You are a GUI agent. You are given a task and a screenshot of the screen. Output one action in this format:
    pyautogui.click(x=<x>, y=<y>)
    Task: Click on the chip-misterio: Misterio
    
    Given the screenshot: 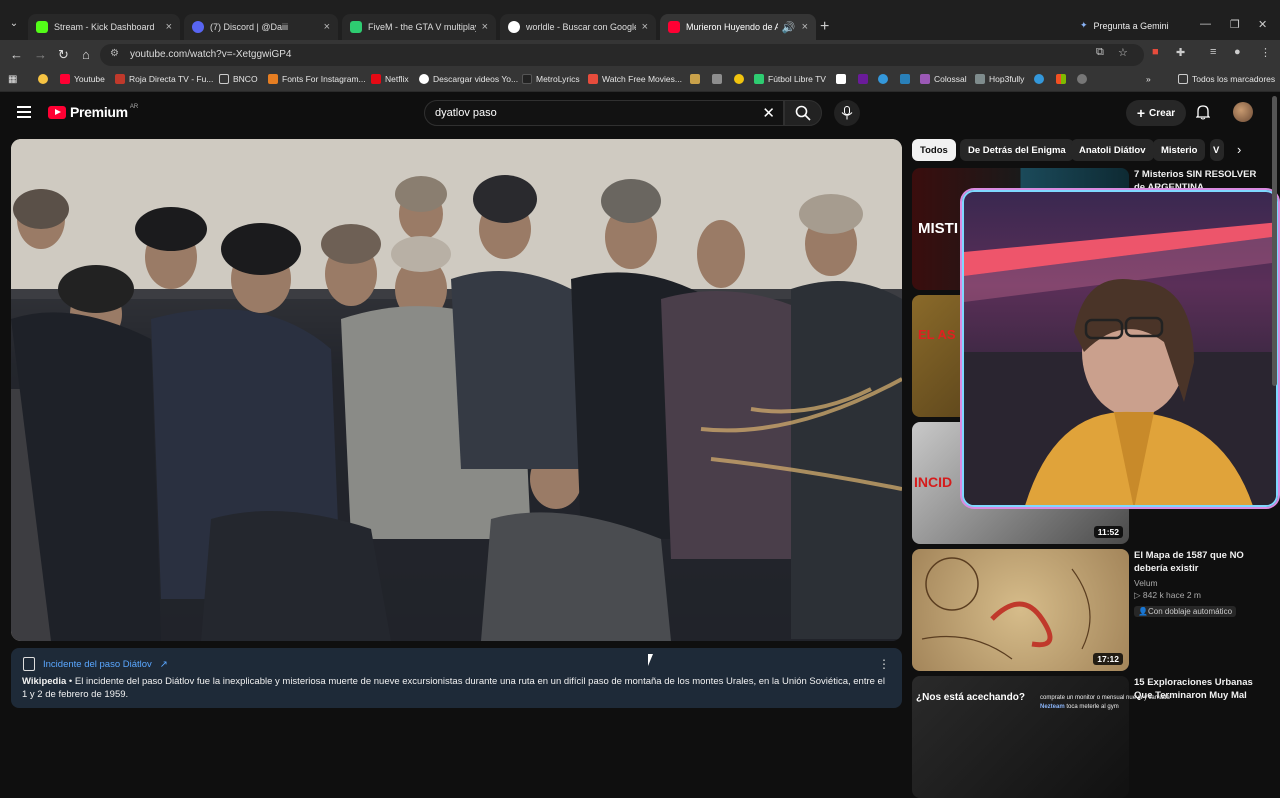 What is the action you would take?
    pyautogui.click(x=1179, y=150)
    